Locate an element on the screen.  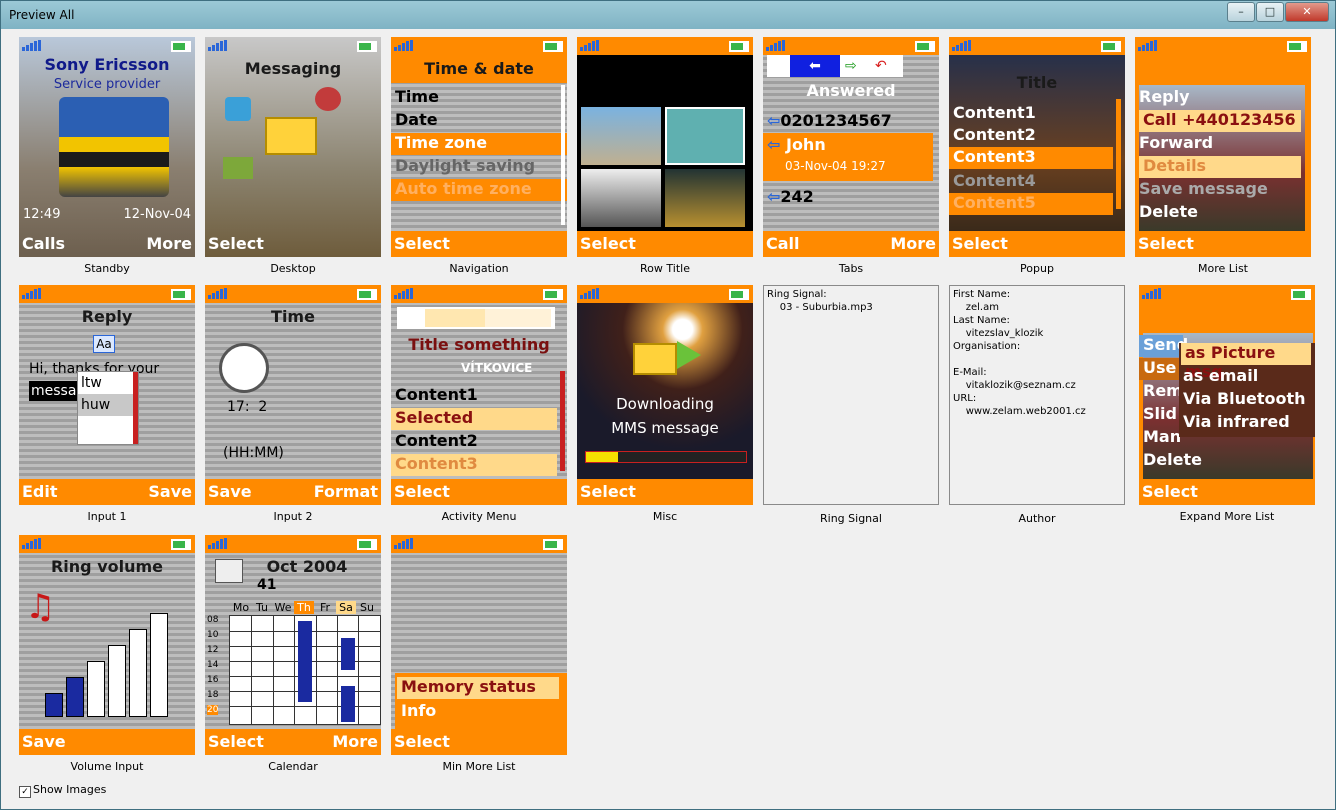
softkey-right: Format is located at coordinates (346, 491).